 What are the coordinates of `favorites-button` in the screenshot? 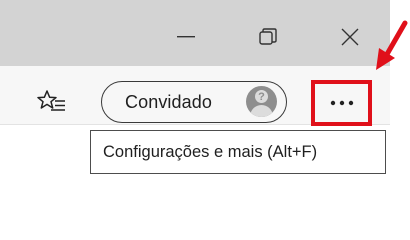 It's located at (52, 102).